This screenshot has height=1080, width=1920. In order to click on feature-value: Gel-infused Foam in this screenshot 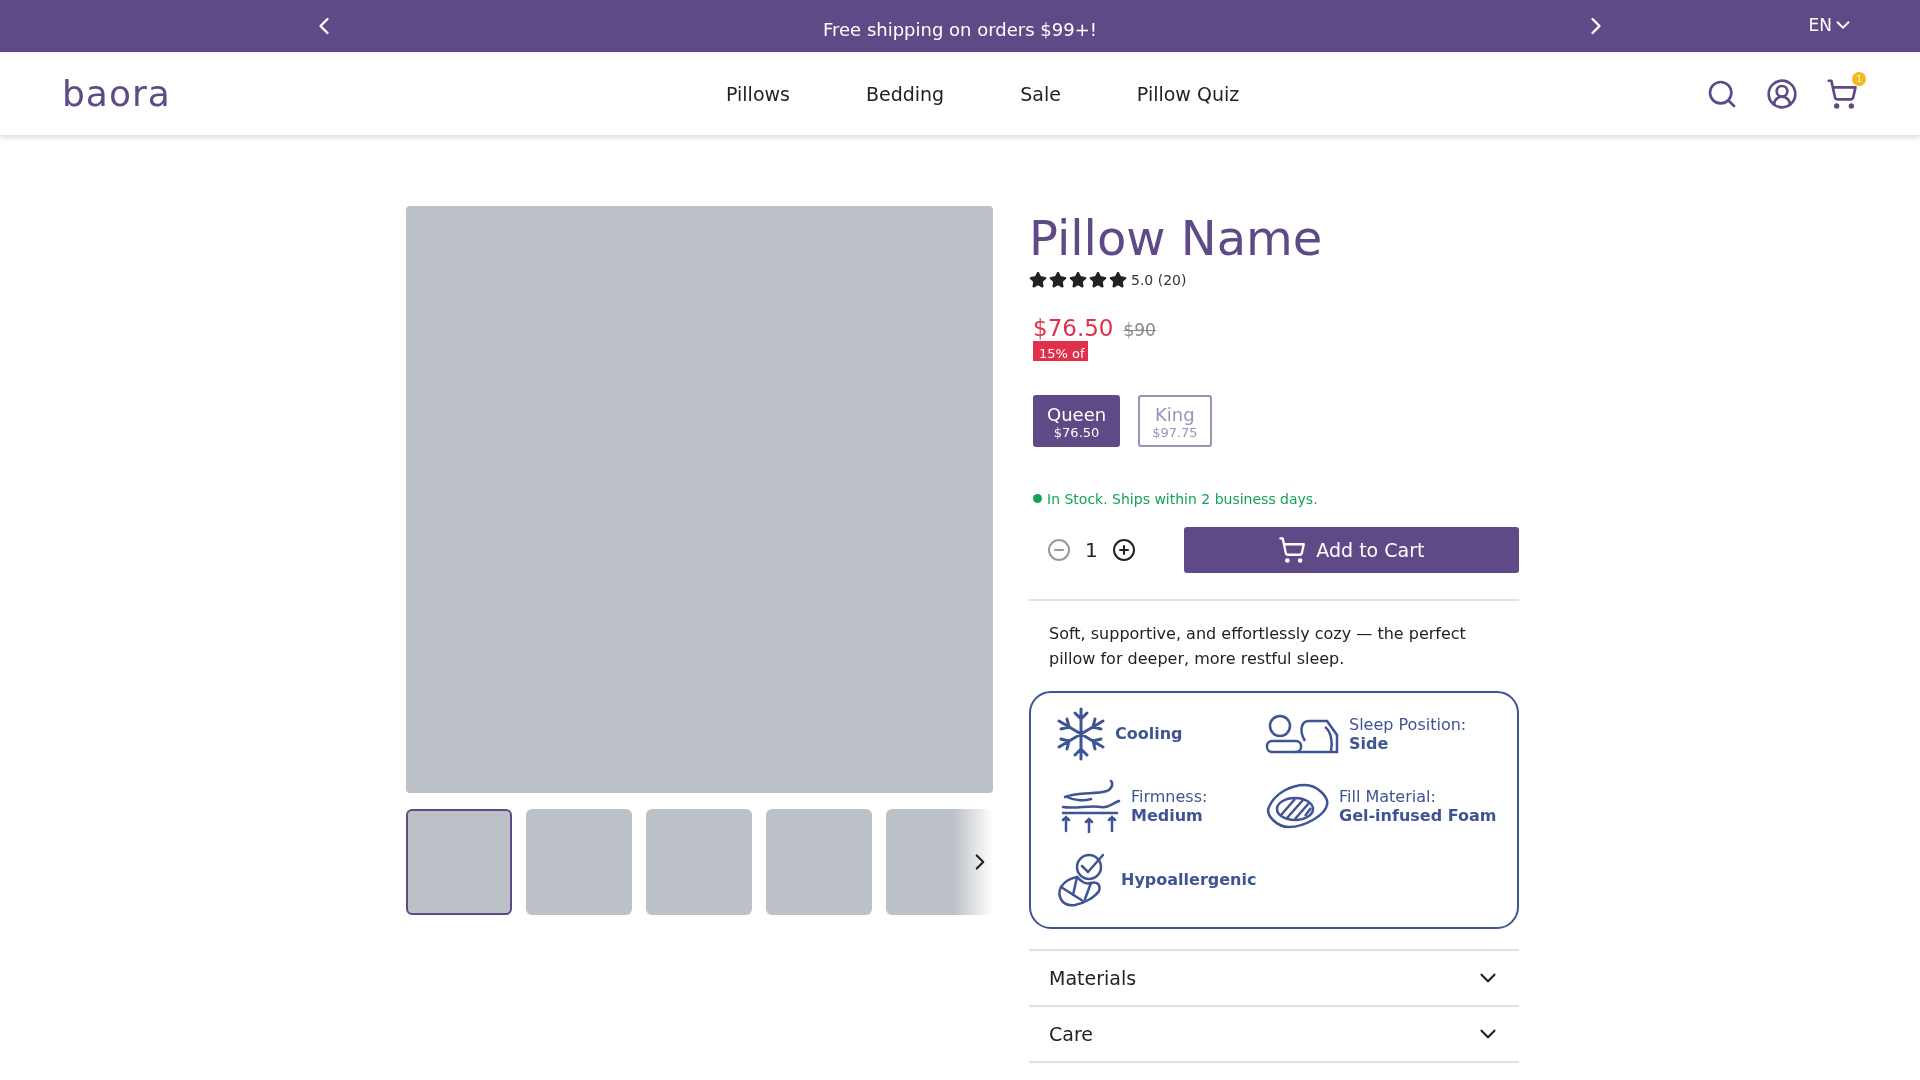, I will do `click(1418, 815)`.